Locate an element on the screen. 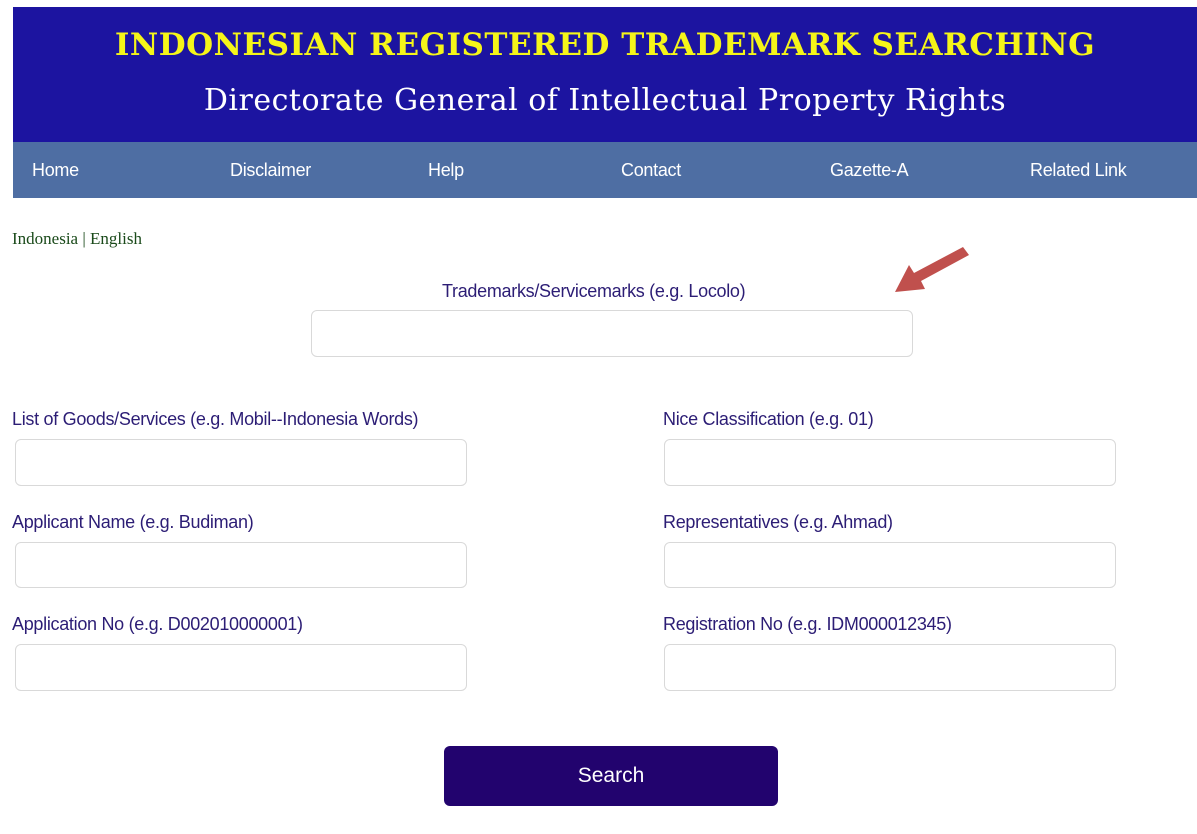 This screenshot has width=1197, height=834. language-switcher: Indonesia | English is located at coordinates (77, 239).